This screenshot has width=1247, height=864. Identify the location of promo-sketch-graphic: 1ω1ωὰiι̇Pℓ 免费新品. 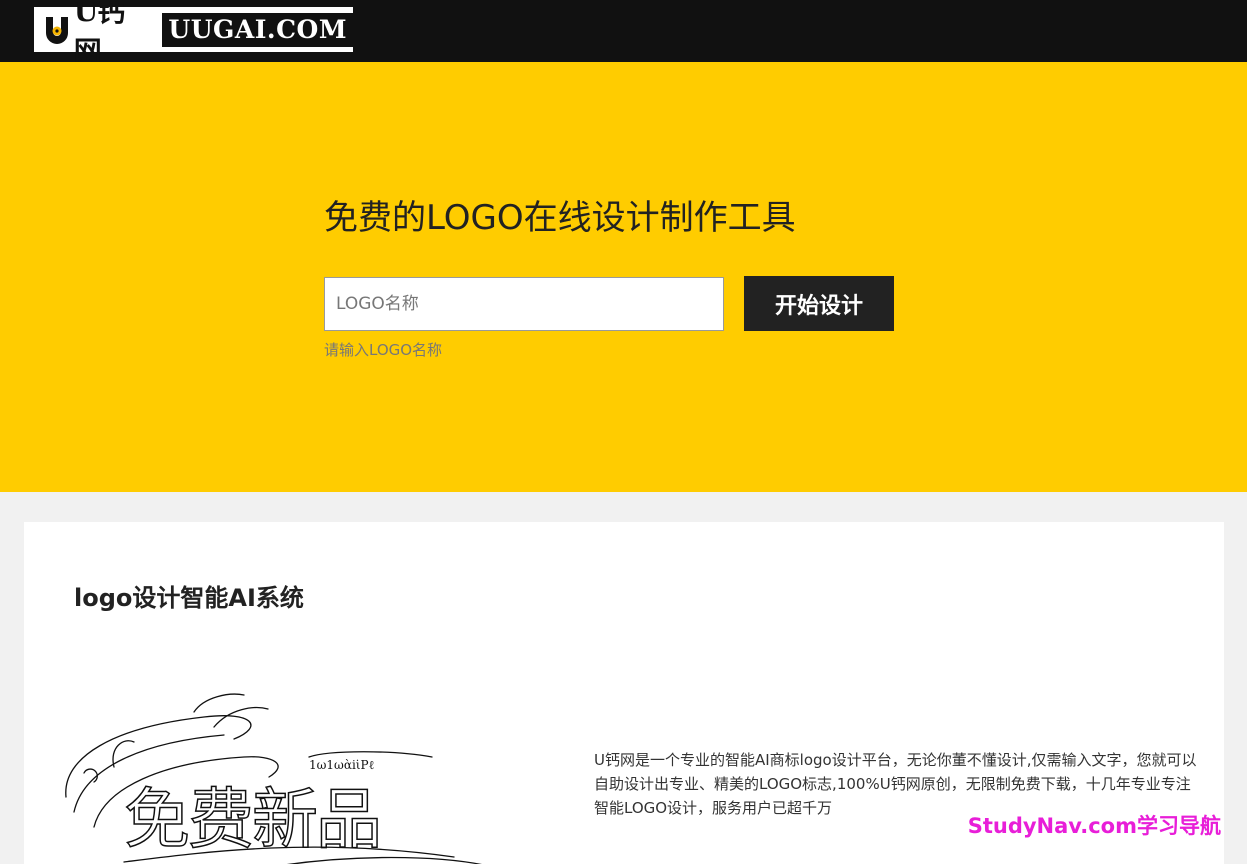
(274, 778).